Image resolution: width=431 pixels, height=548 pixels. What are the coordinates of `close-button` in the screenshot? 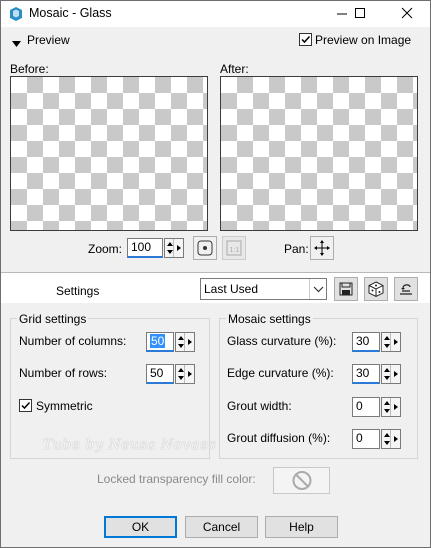 It's located at (407, 14).